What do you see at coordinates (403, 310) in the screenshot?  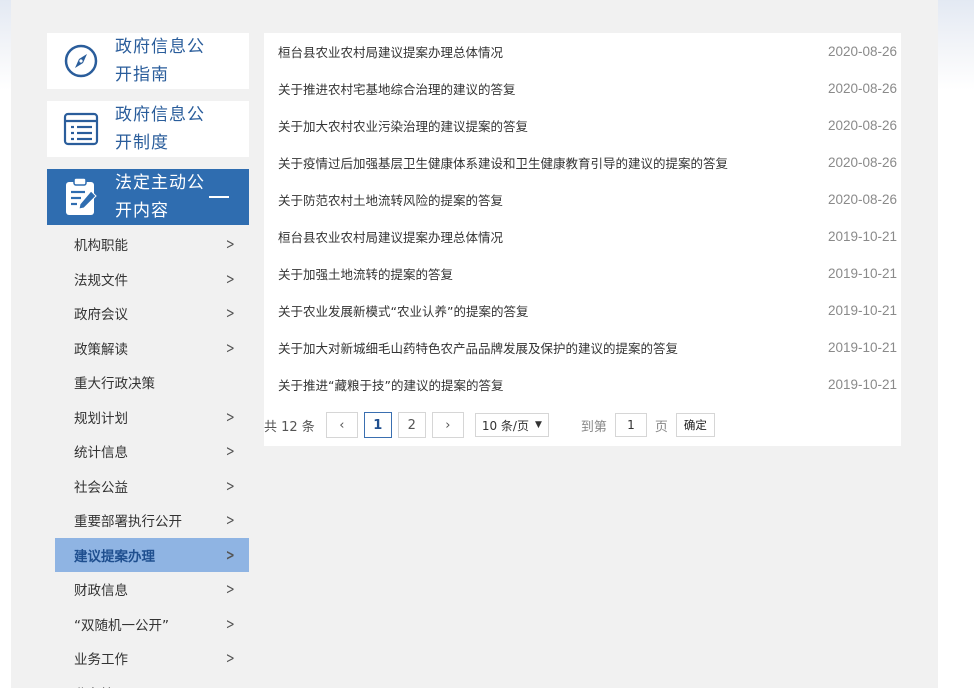 I see `article-title-link: 关于农业发展新模式“农业认养”的提案的答复` at bounding box center [403, 310].